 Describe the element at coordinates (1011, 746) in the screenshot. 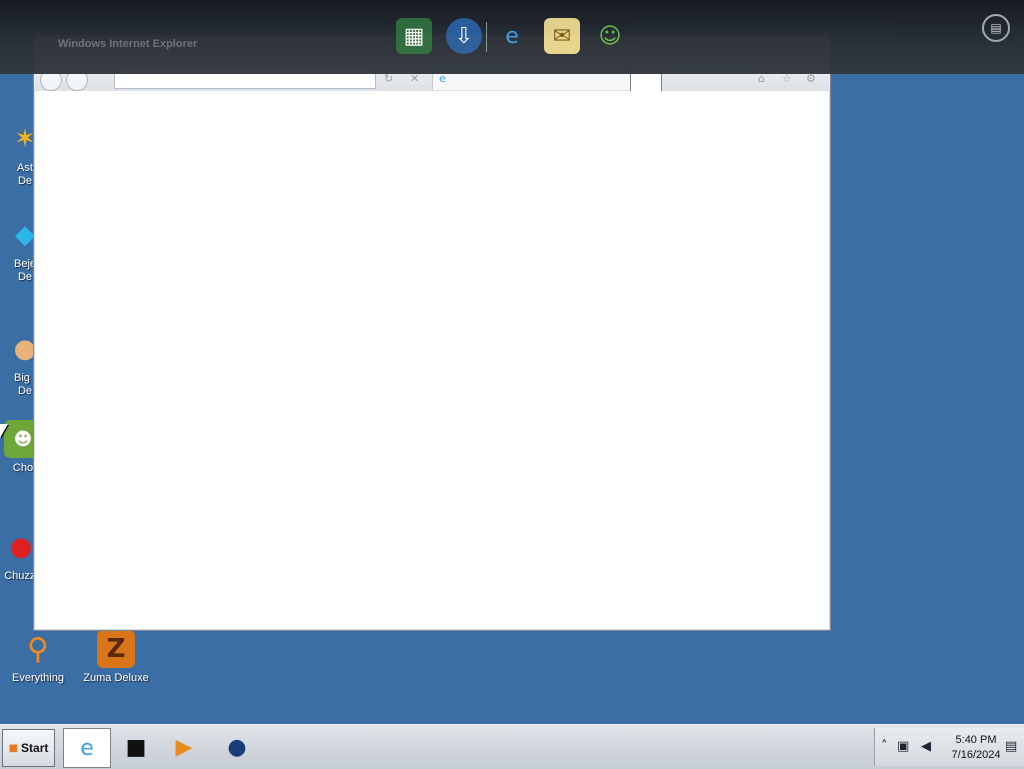

I see `show-desktop-icon: ▤` at that location.